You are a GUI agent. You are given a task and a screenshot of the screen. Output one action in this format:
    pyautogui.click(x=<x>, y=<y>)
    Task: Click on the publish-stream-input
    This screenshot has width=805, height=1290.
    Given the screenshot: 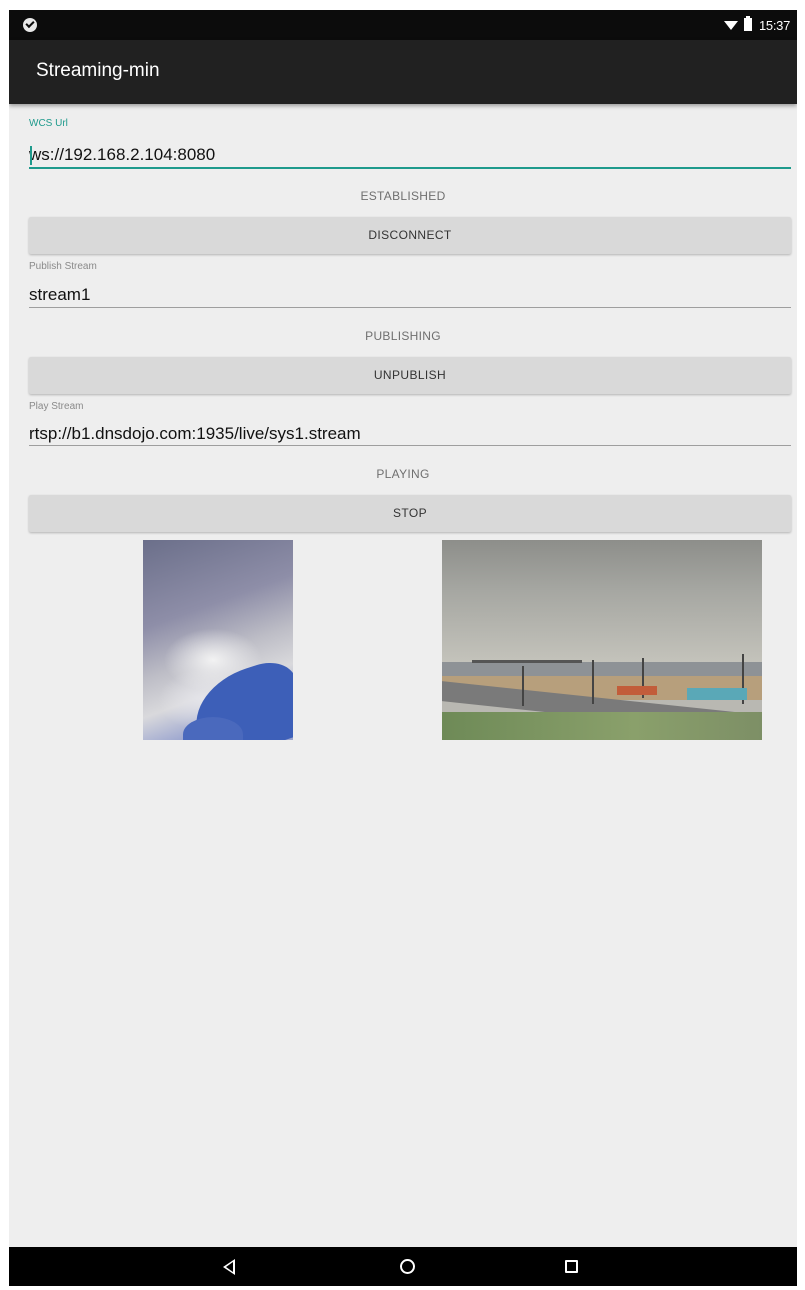 What is the action you would take?
    pyautogui.click(x=410, y=295)
    